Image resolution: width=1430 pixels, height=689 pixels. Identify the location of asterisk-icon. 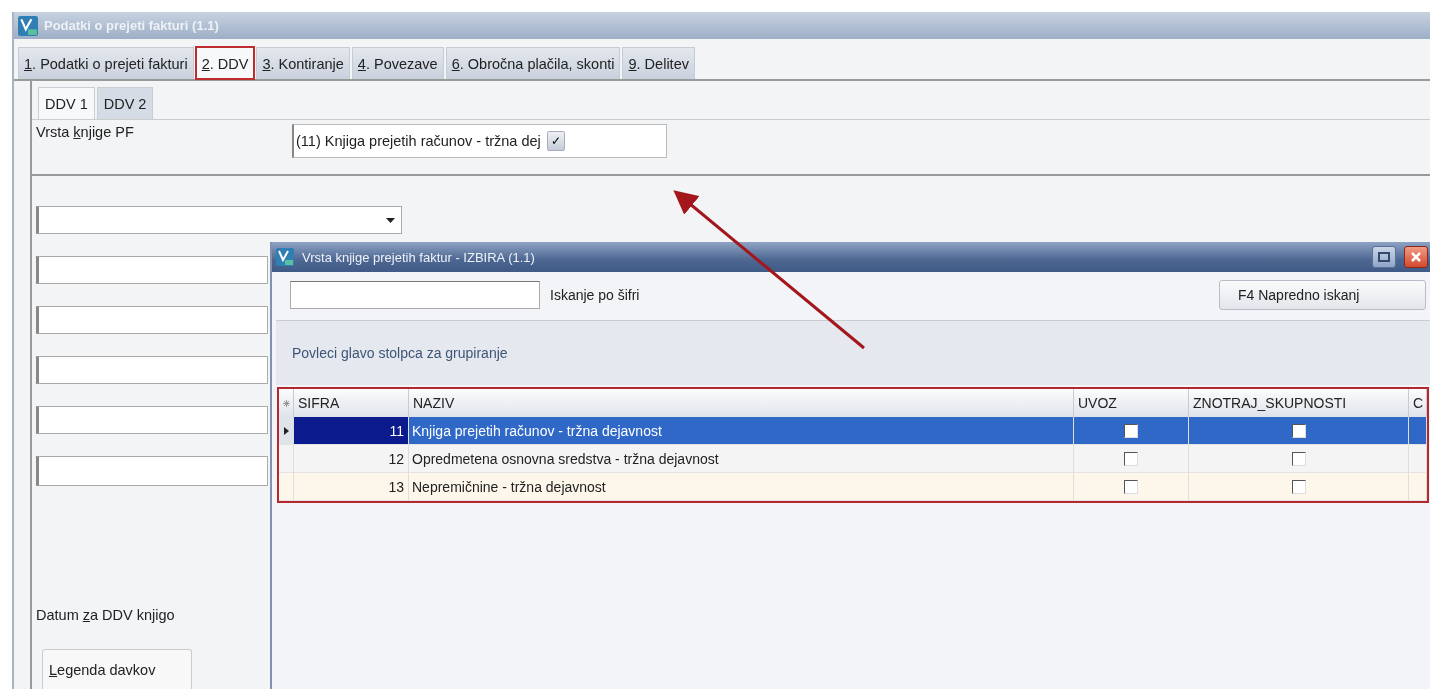
(286, 403).